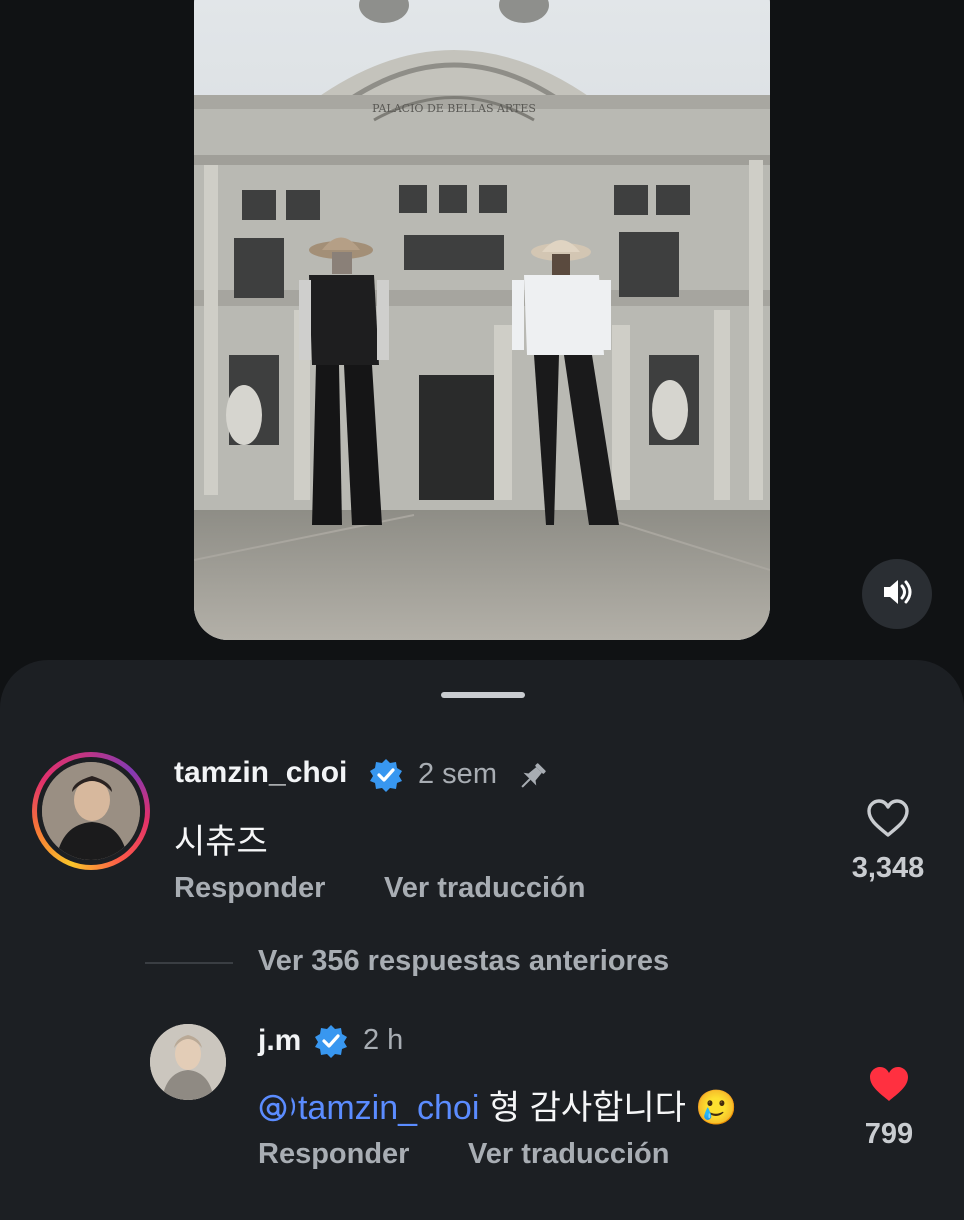 The height and width of the screenshot is (1220, 964). What do you see at coordinates (249, 888) in the screenshot?
I see `reply-button: Responder` at bounding box center [249, 888].